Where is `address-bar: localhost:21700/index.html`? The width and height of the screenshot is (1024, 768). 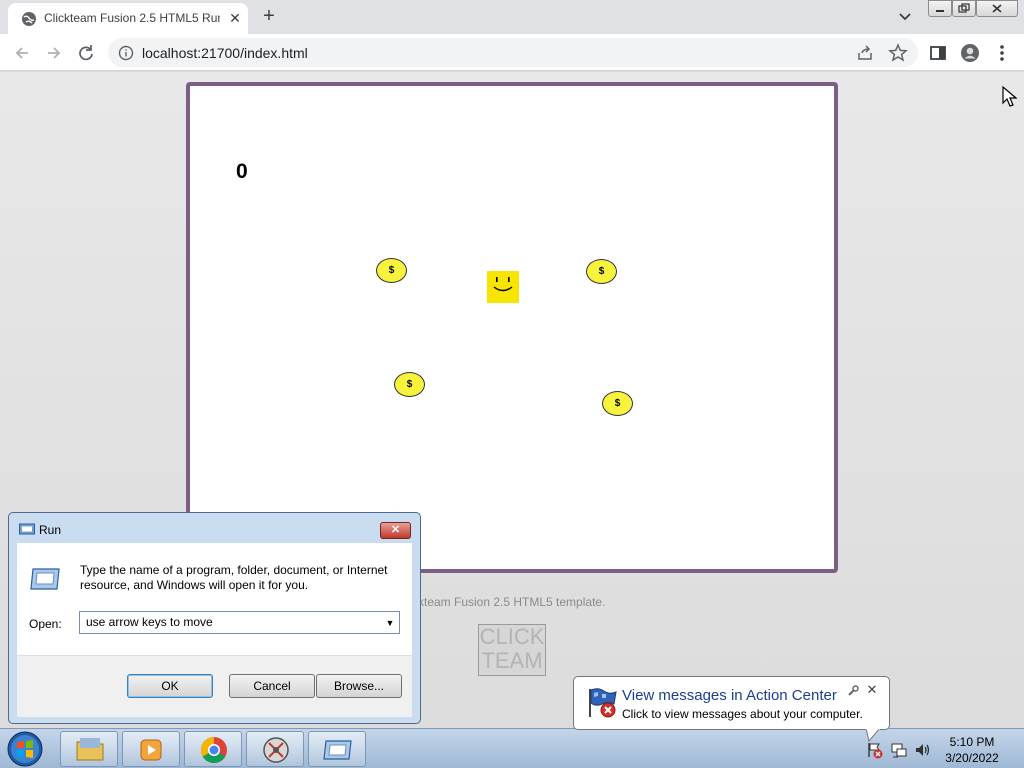
address-bar: localhost:21700/index.html is located at coordinates (513, 52).